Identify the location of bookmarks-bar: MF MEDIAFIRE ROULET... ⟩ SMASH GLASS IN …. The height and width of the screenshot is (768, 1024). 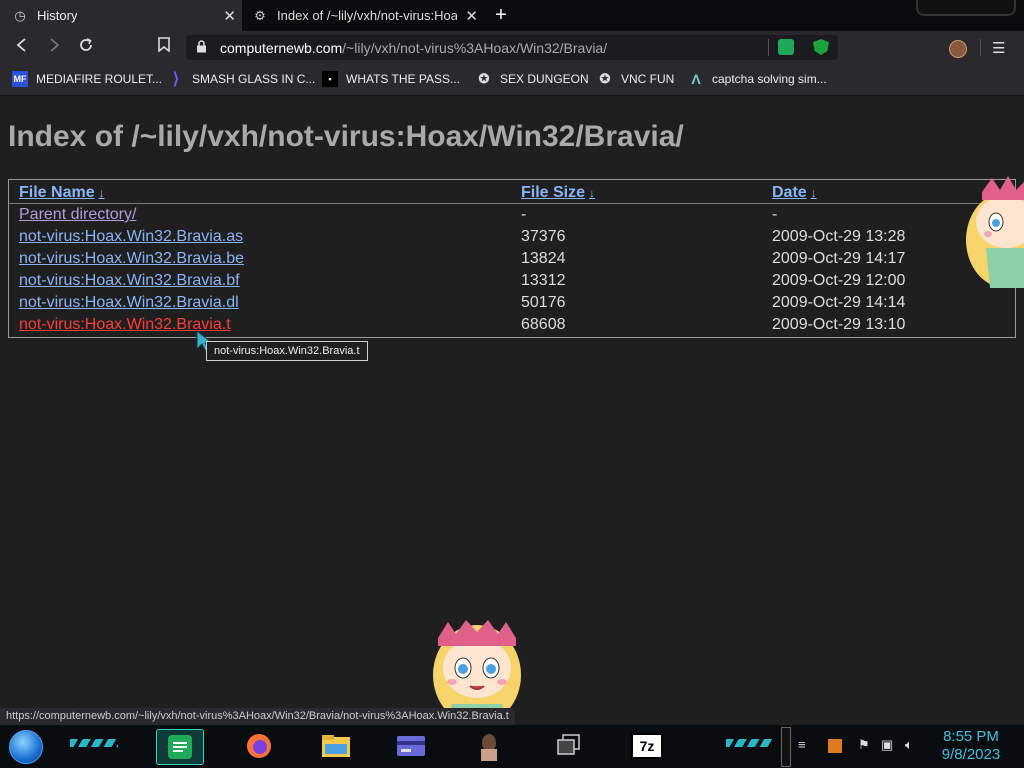
(512, 80).